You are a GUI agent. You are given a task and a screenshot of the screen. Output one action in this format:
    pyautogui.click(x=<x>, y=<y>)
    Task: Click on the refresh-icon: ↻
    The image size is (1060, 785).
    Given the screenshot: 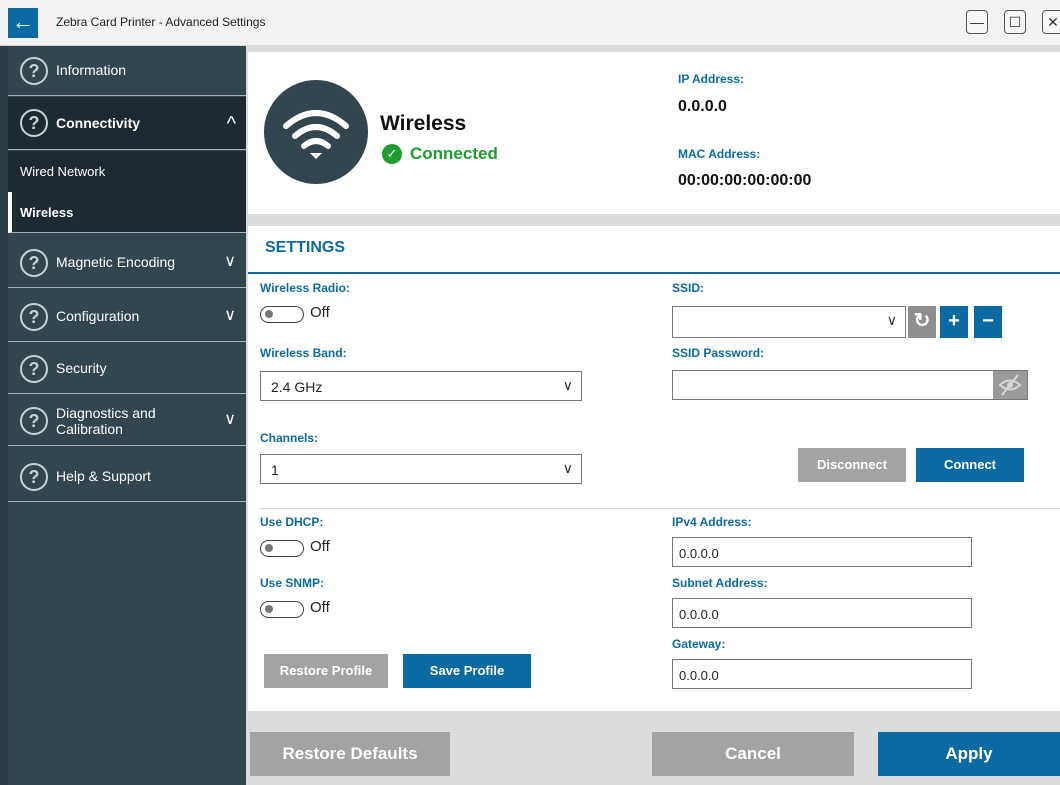 What is the action you would take?
    pyautogui.click(x=922, y=321)
    